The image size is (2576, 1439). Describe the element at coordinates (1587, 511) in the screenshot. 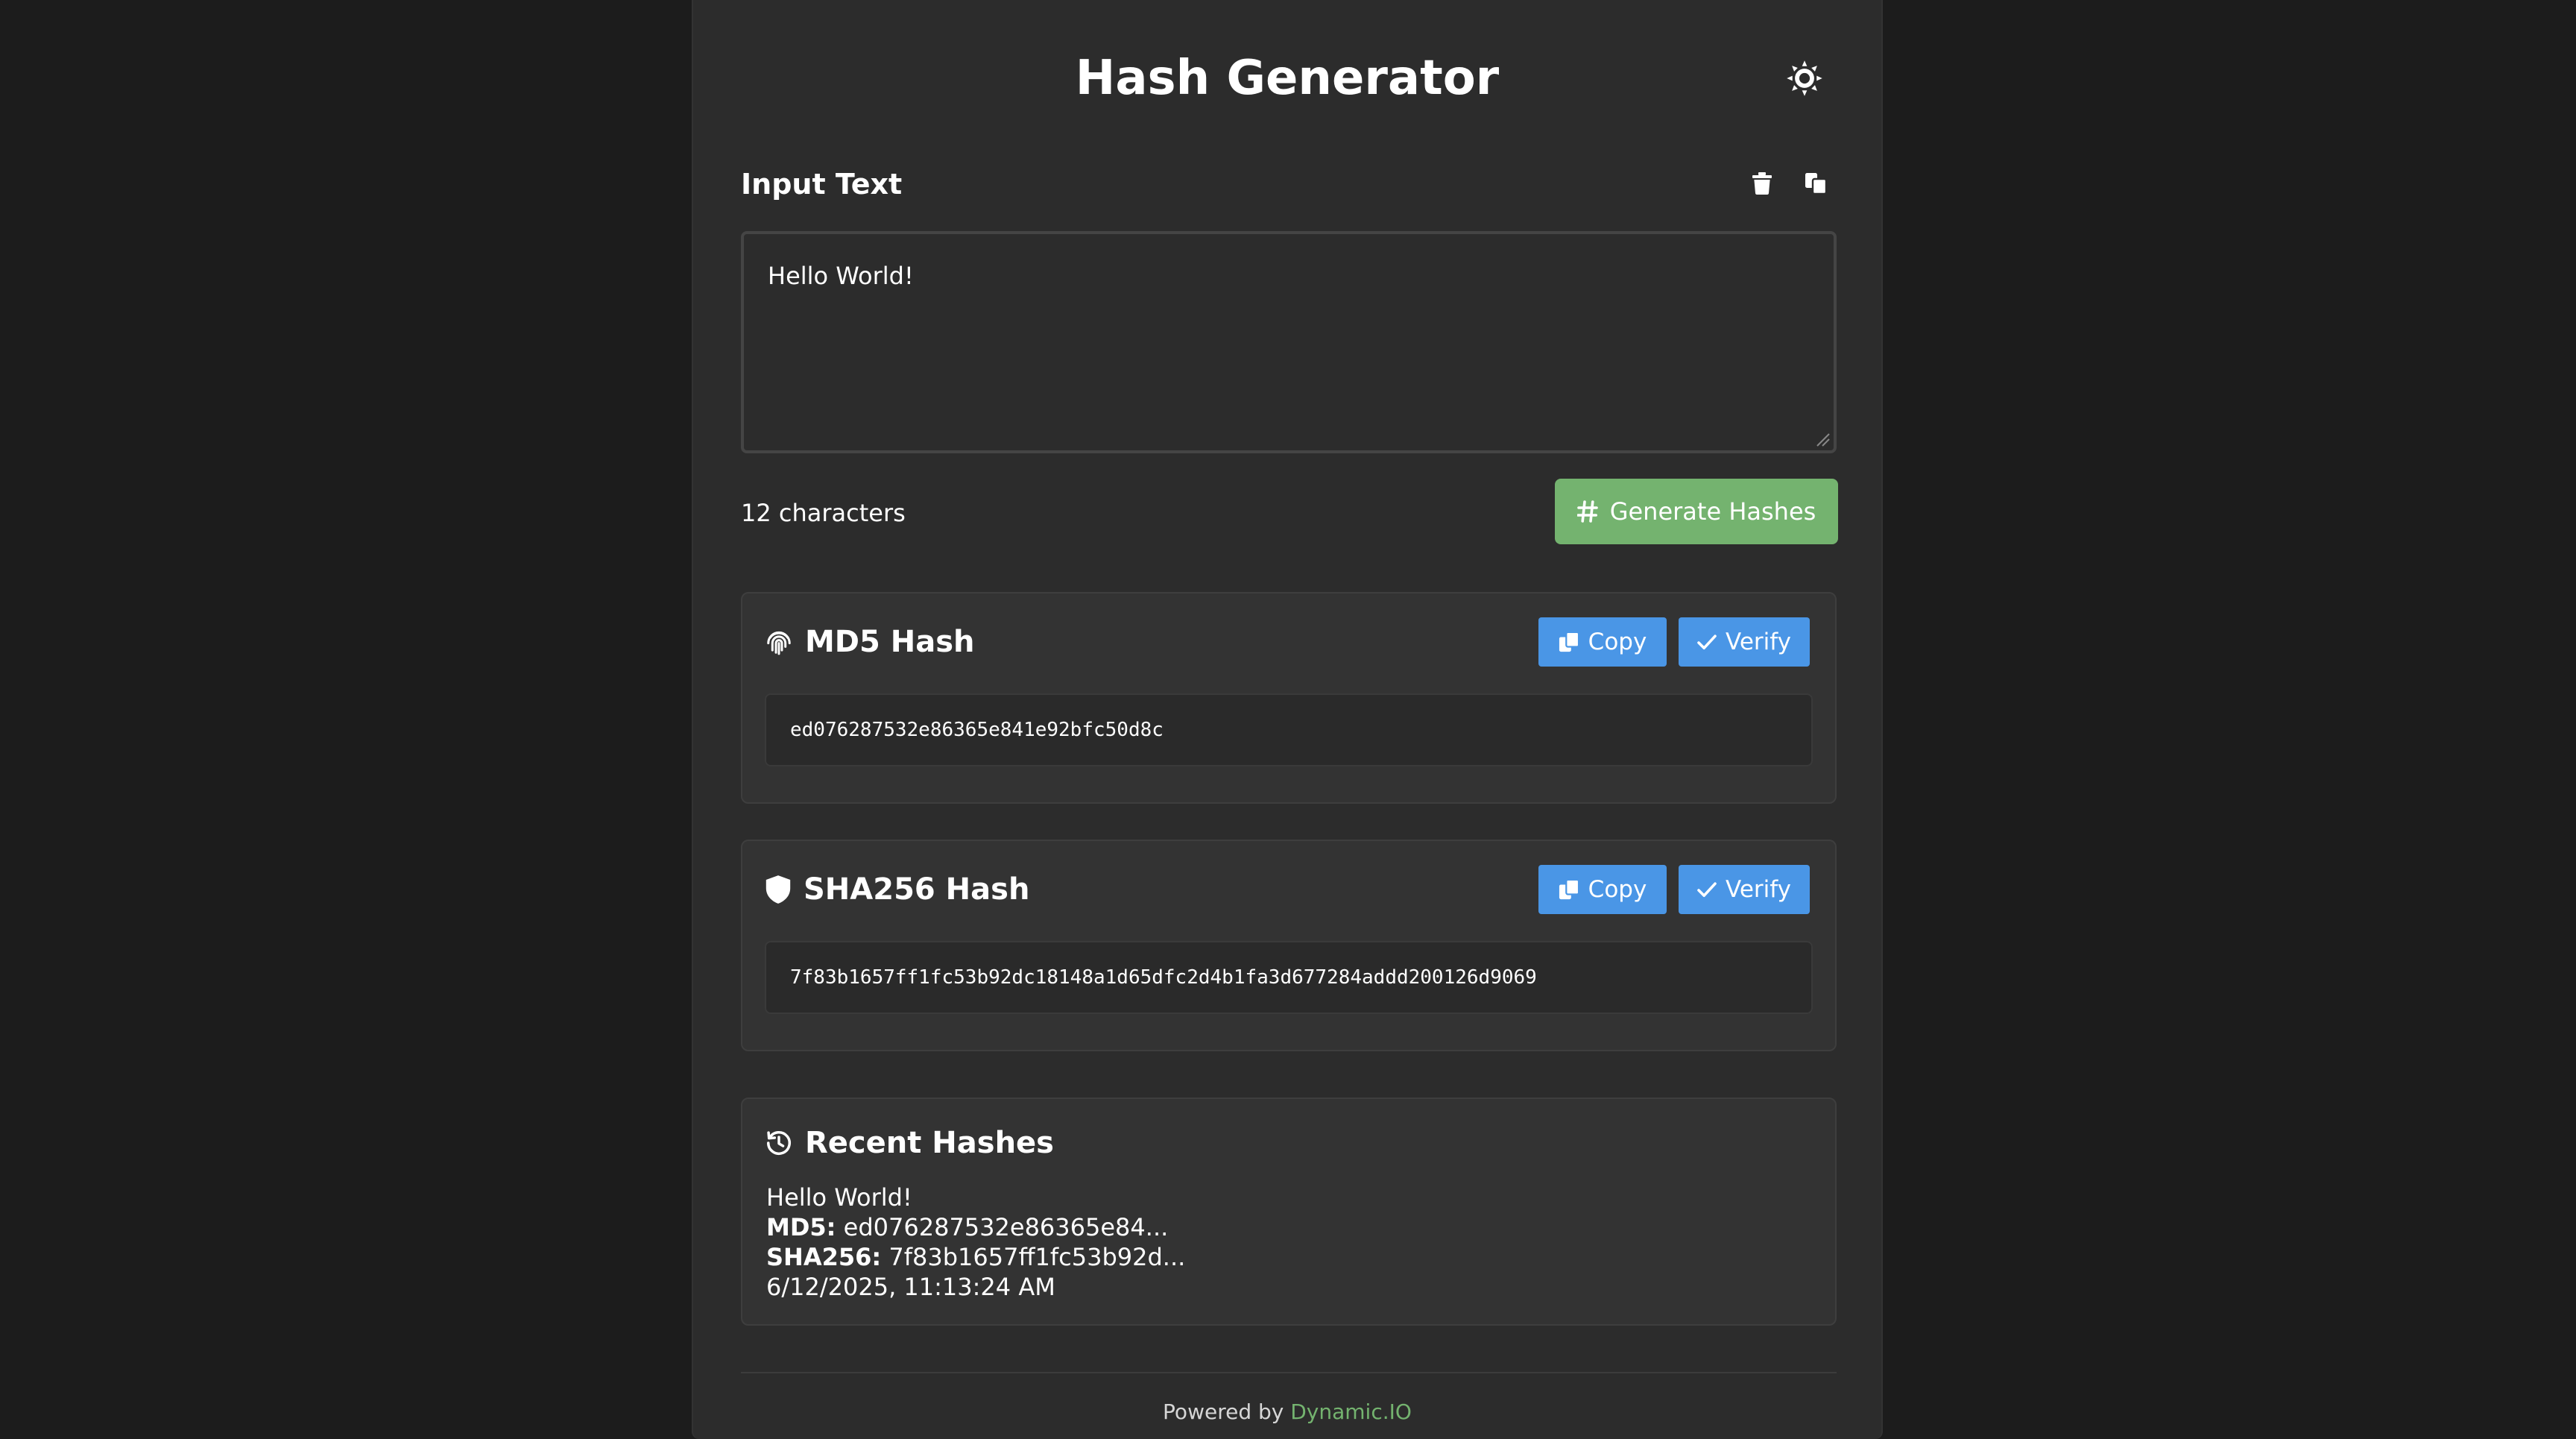

I see `hash-icon` at that location.